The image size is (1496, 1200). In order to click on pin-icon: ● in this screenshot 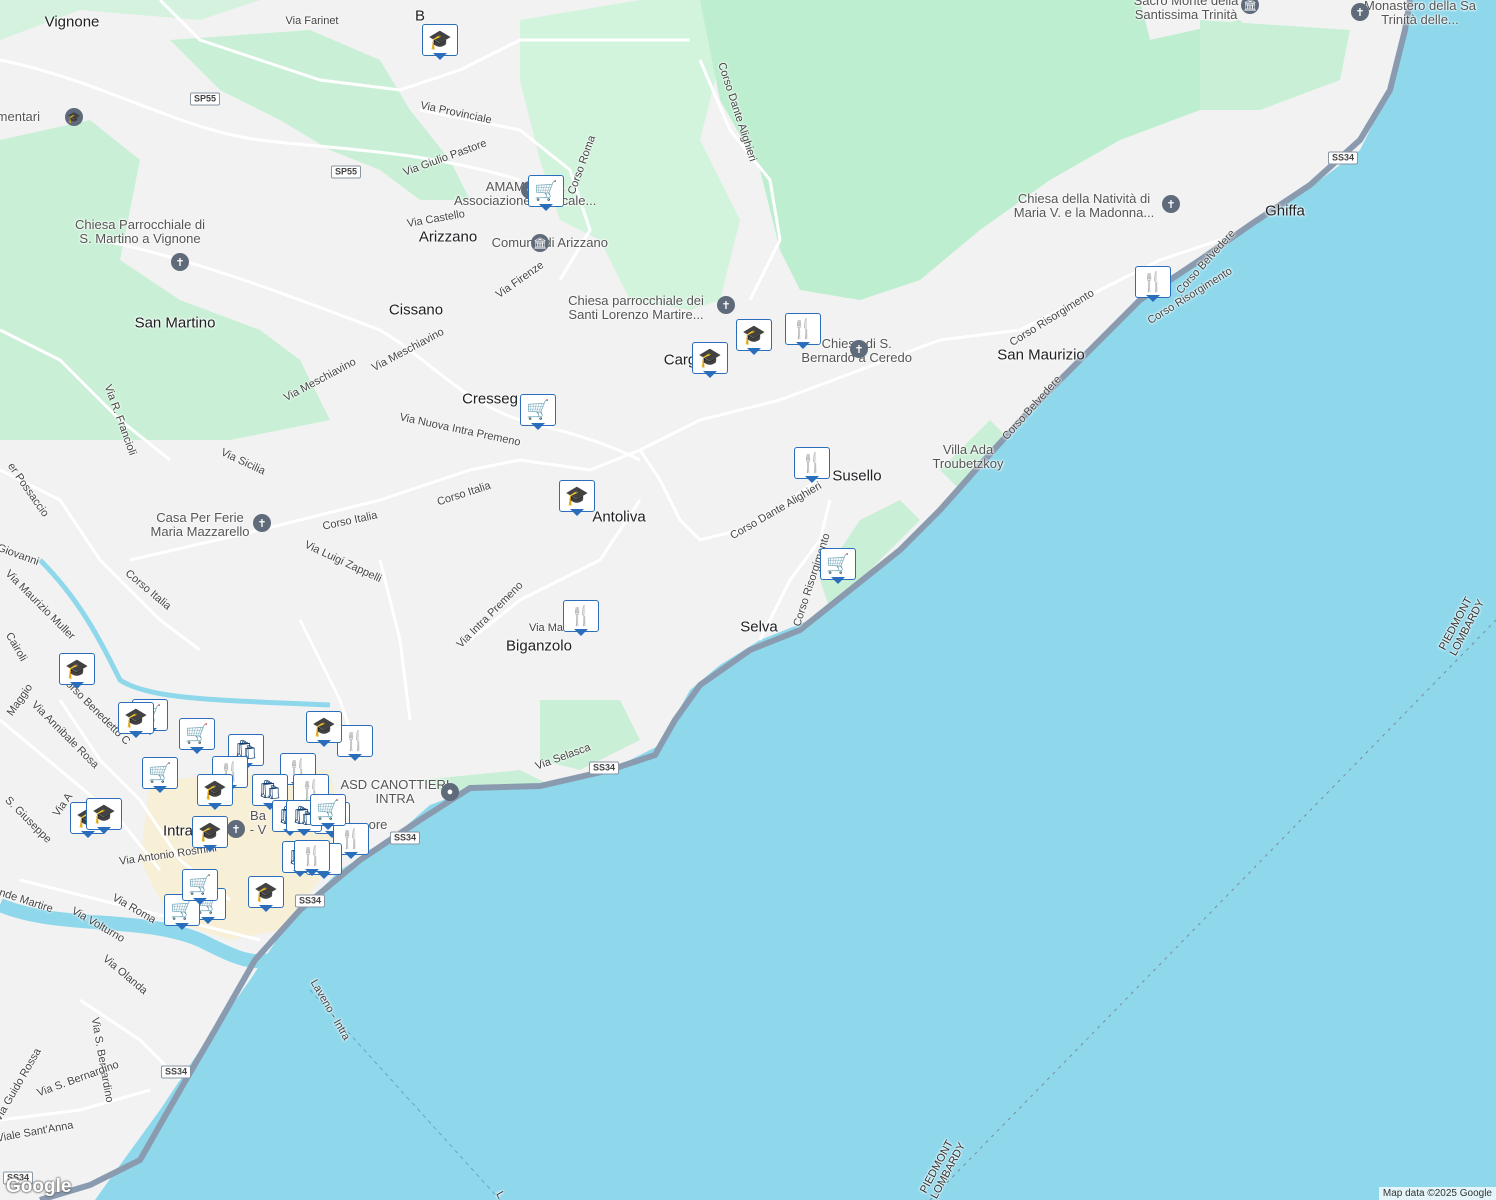, I will do `click(450, 792)`.